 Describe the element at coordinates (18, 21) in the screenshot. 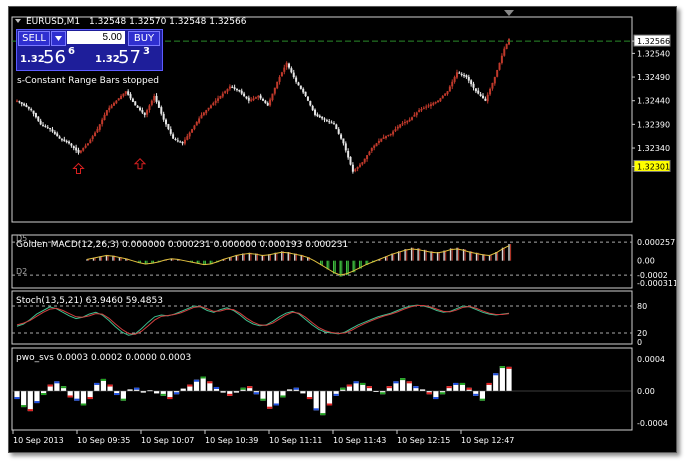

I see `window-menu-icon` at that location.